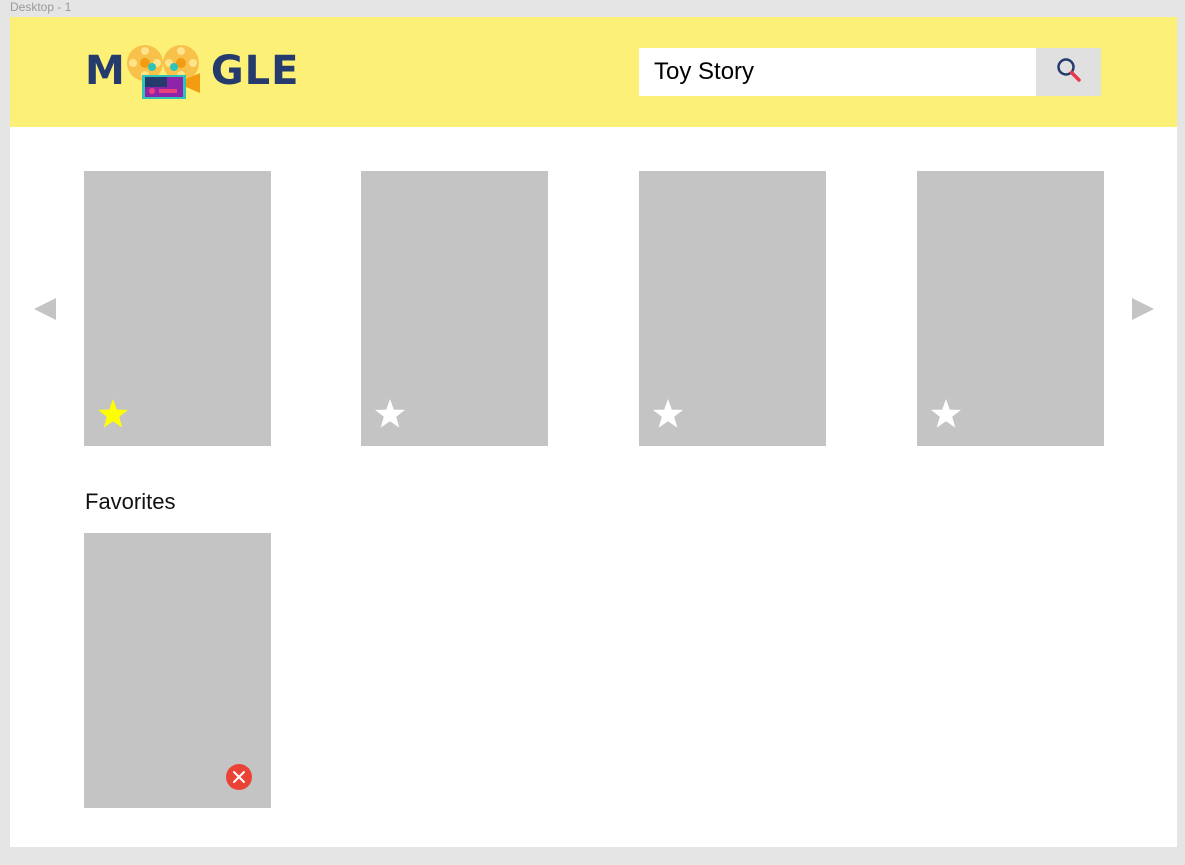 The height and width of the screenshot is (865, 1185). I want to click on search-bar, so click(870, 72).